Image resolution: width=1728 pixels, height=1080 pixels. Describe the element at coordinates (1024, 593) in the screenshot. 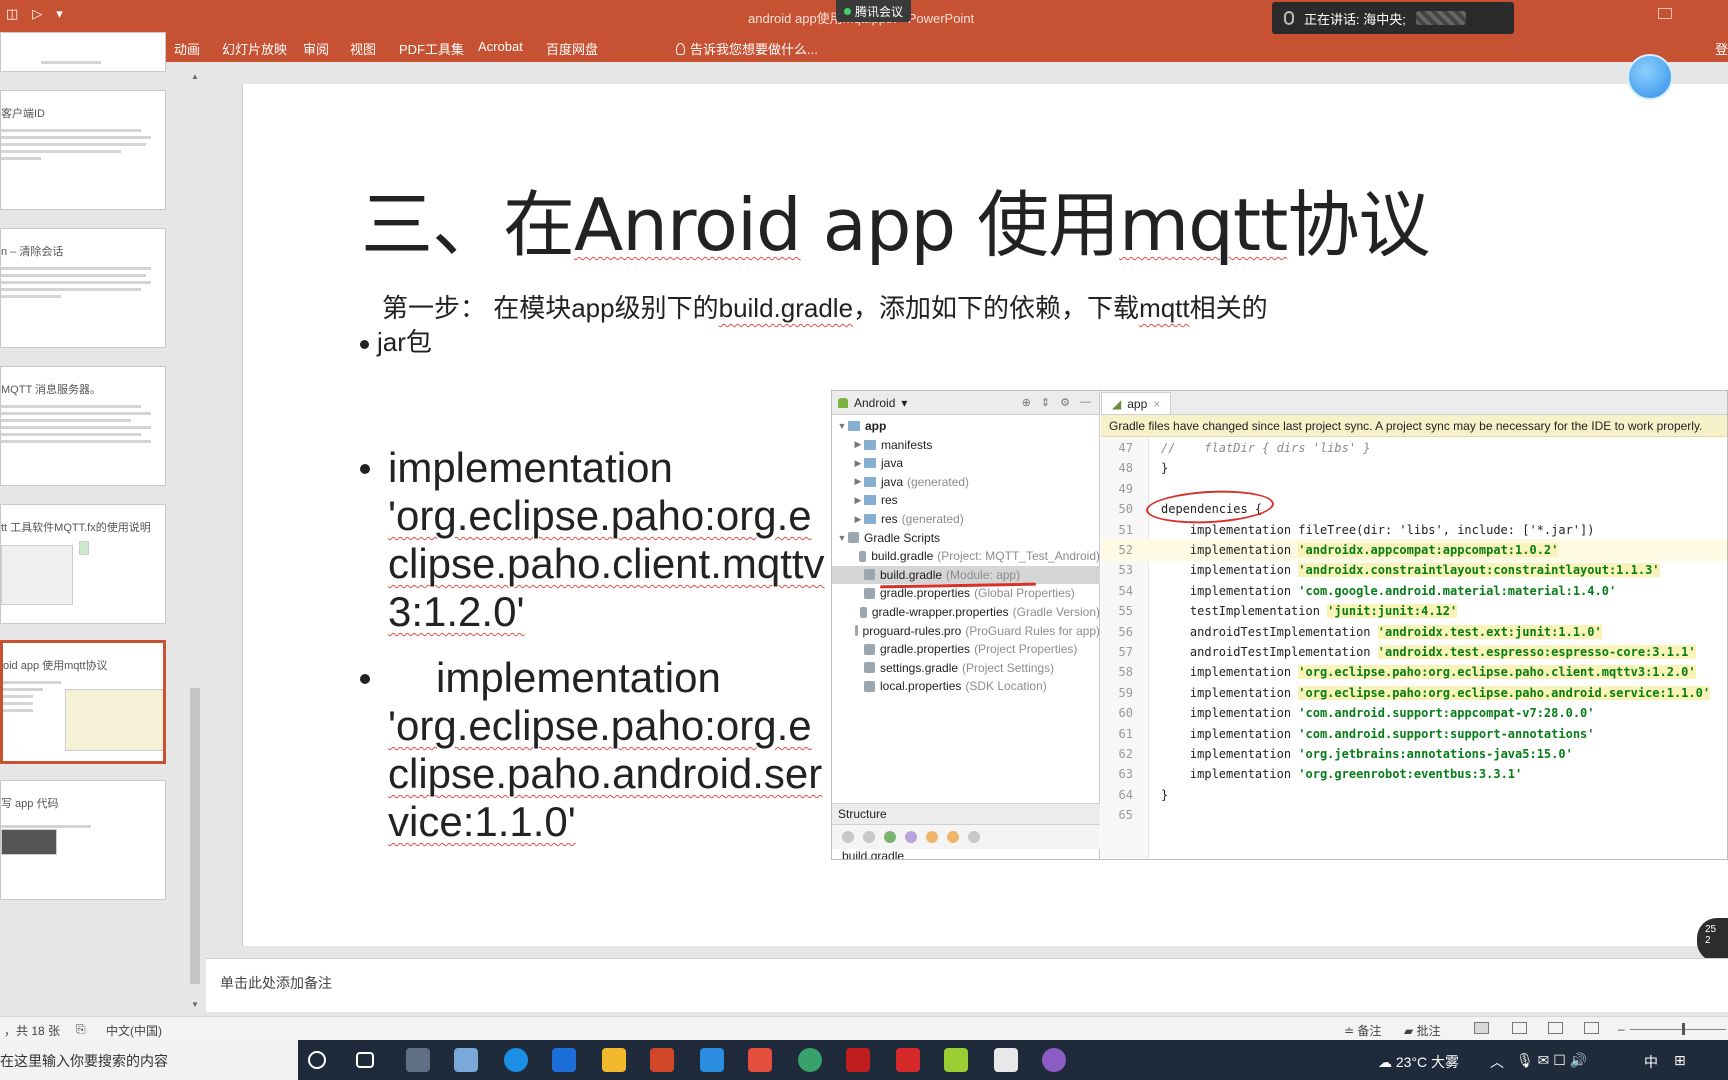

I see `tree-item-detail: (Global Properties)` at that location.